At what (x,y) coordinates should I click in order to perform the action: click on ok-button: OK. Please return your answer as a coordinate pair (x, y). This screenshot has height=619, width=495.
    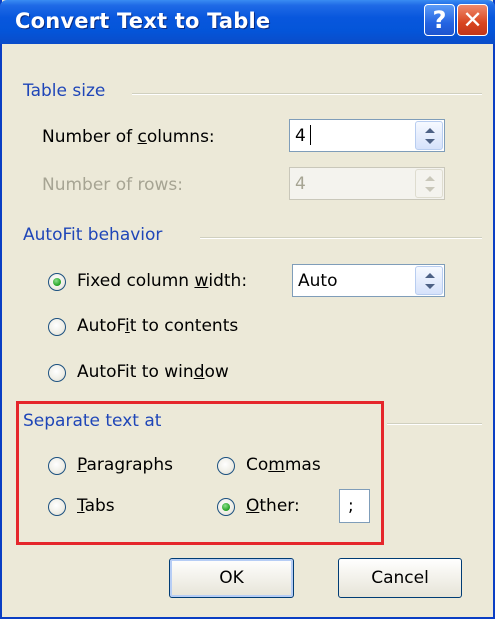
    Looking at the image, I should click on (231, 578).